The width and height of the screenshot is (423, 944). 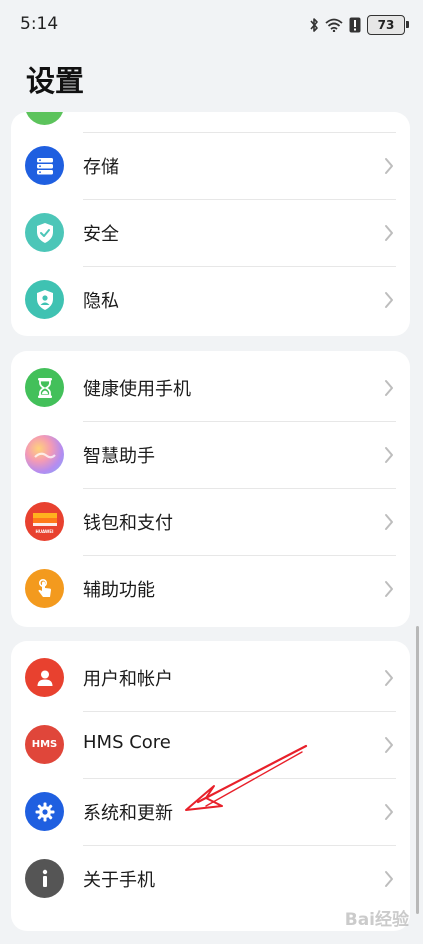 What do you see at coordinates (44, 165) in the screenshot?
I see `storage-icon` at bounding box center [44, 165].